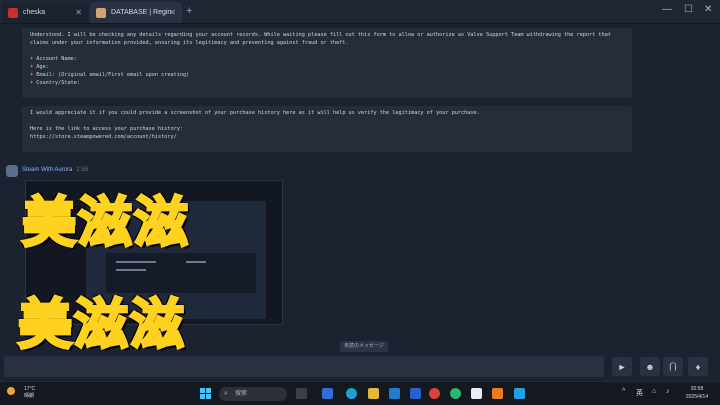 This screenshot has height=405, width=720. I want to click on taskbar: 17°C 晴朗 ⌕ 搜索 ^ 英 ⌂ ♪ 20:58 2025/4/14, so click(360, 393).